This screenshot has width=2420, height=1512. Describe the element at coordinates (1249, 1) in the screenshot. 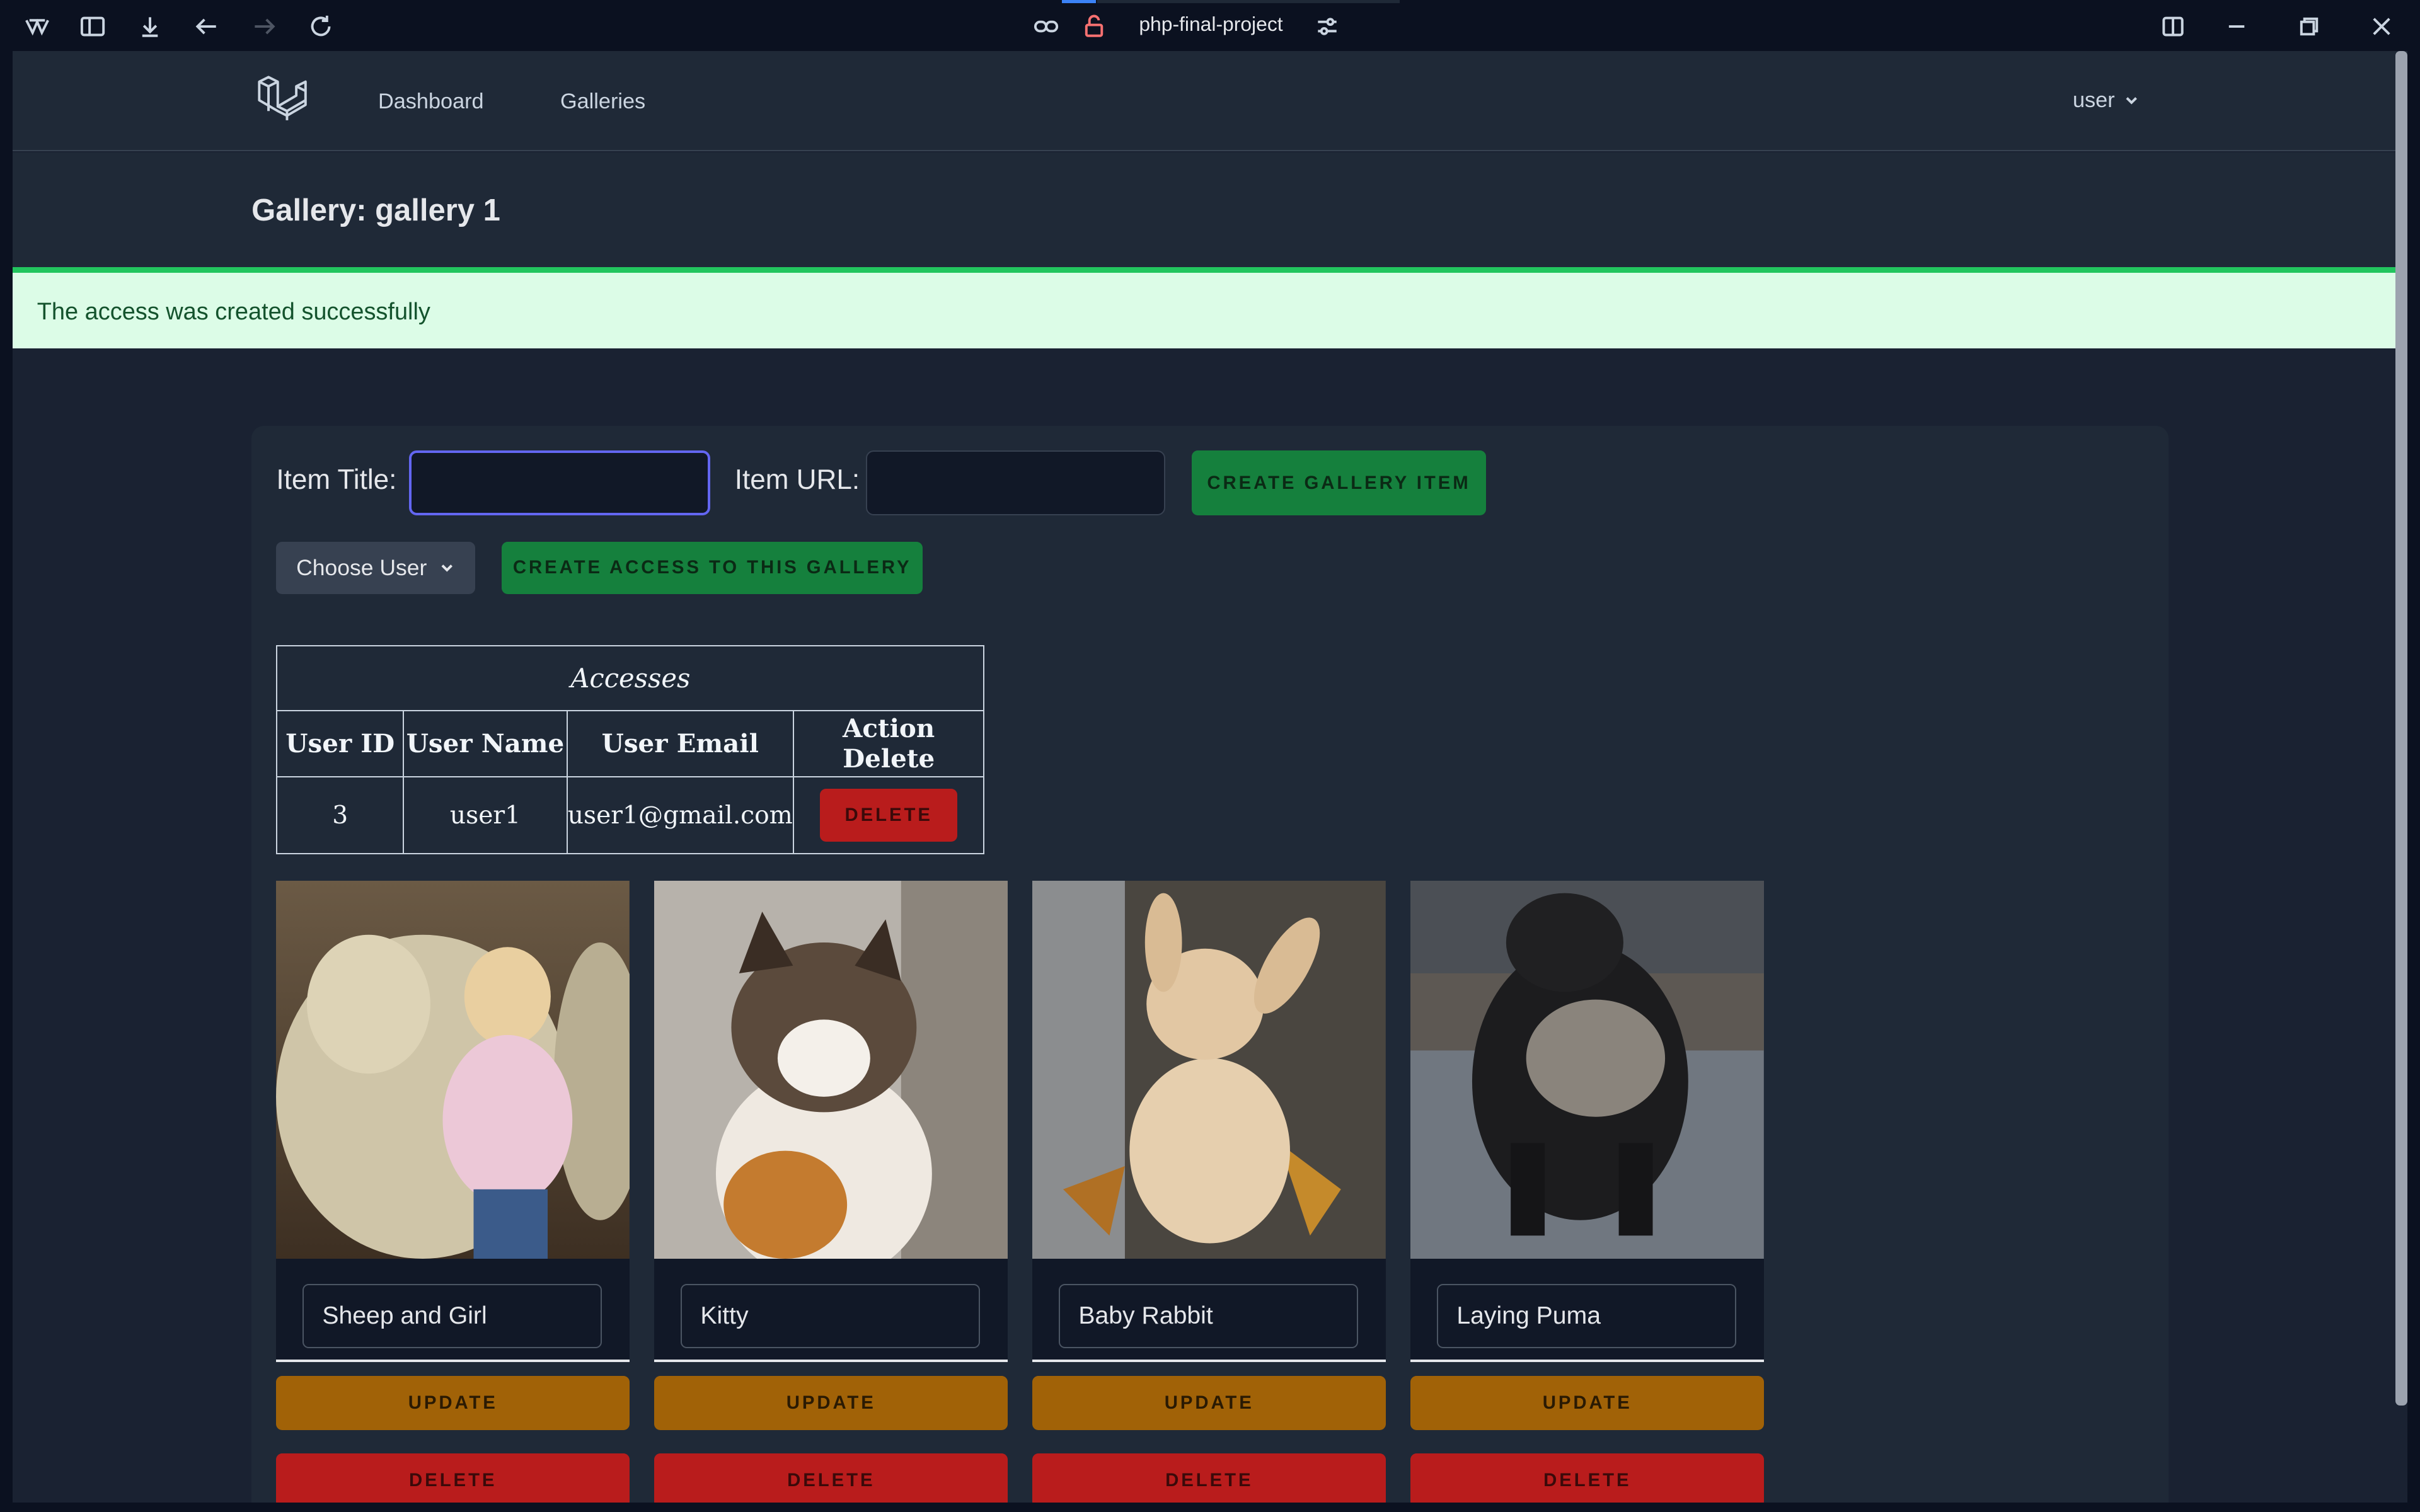

I see `tab-strip` at that location.